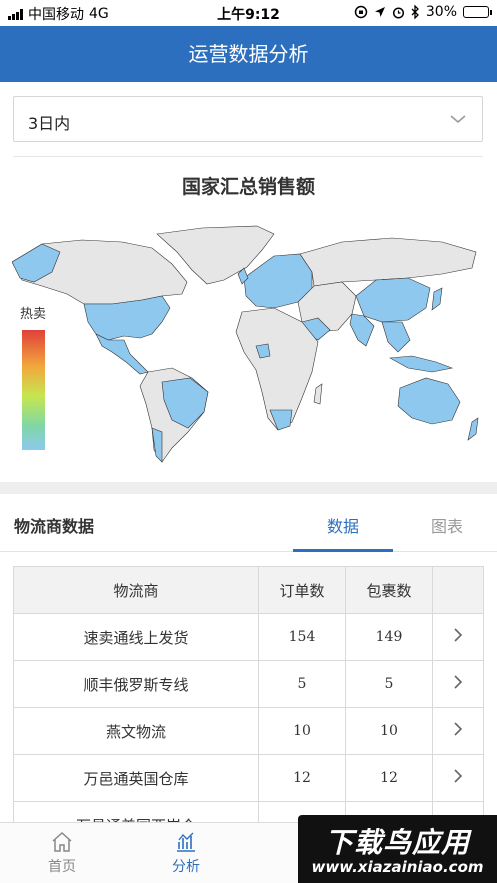 Image resolution: width=497 pixels, height=883 pixels. Describe the element at coordinates (136, 778) in the screenshot. I see `carrier-name-cell: 万邑通英国仓库` at that location.